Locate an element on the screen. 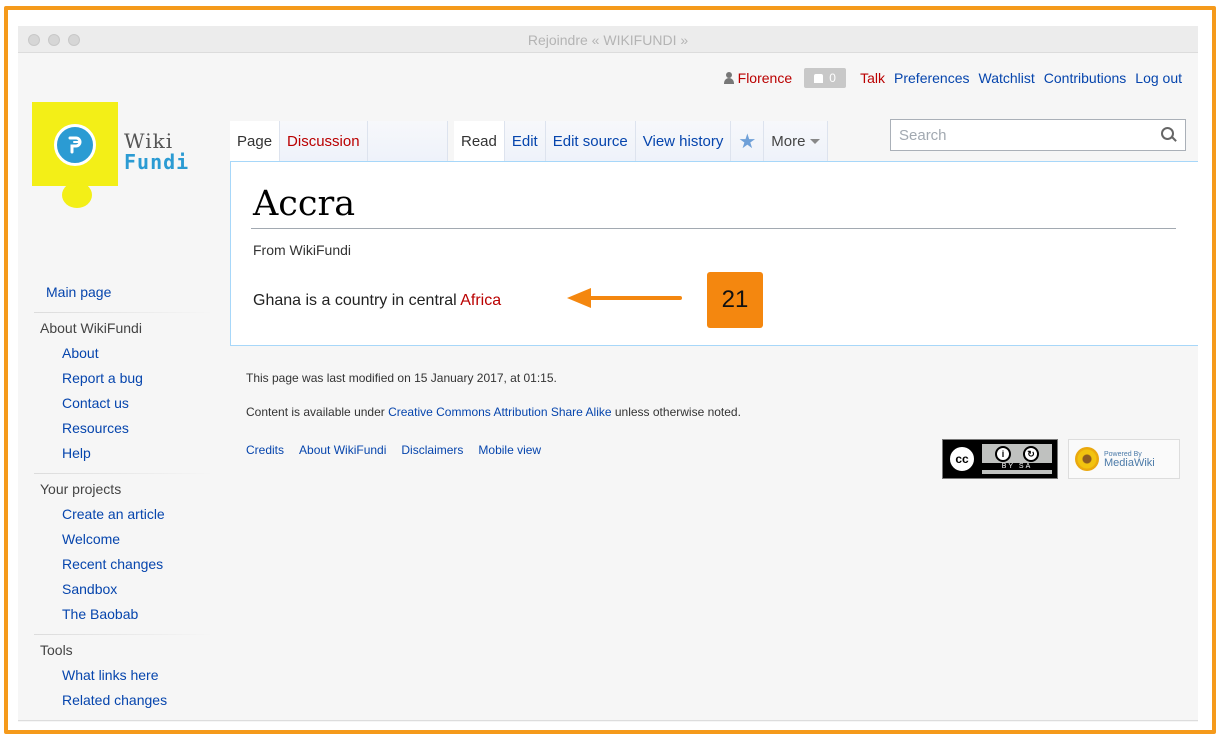  footer-link-disclaimers: Disclaimers is located at coordinates (432, 450).